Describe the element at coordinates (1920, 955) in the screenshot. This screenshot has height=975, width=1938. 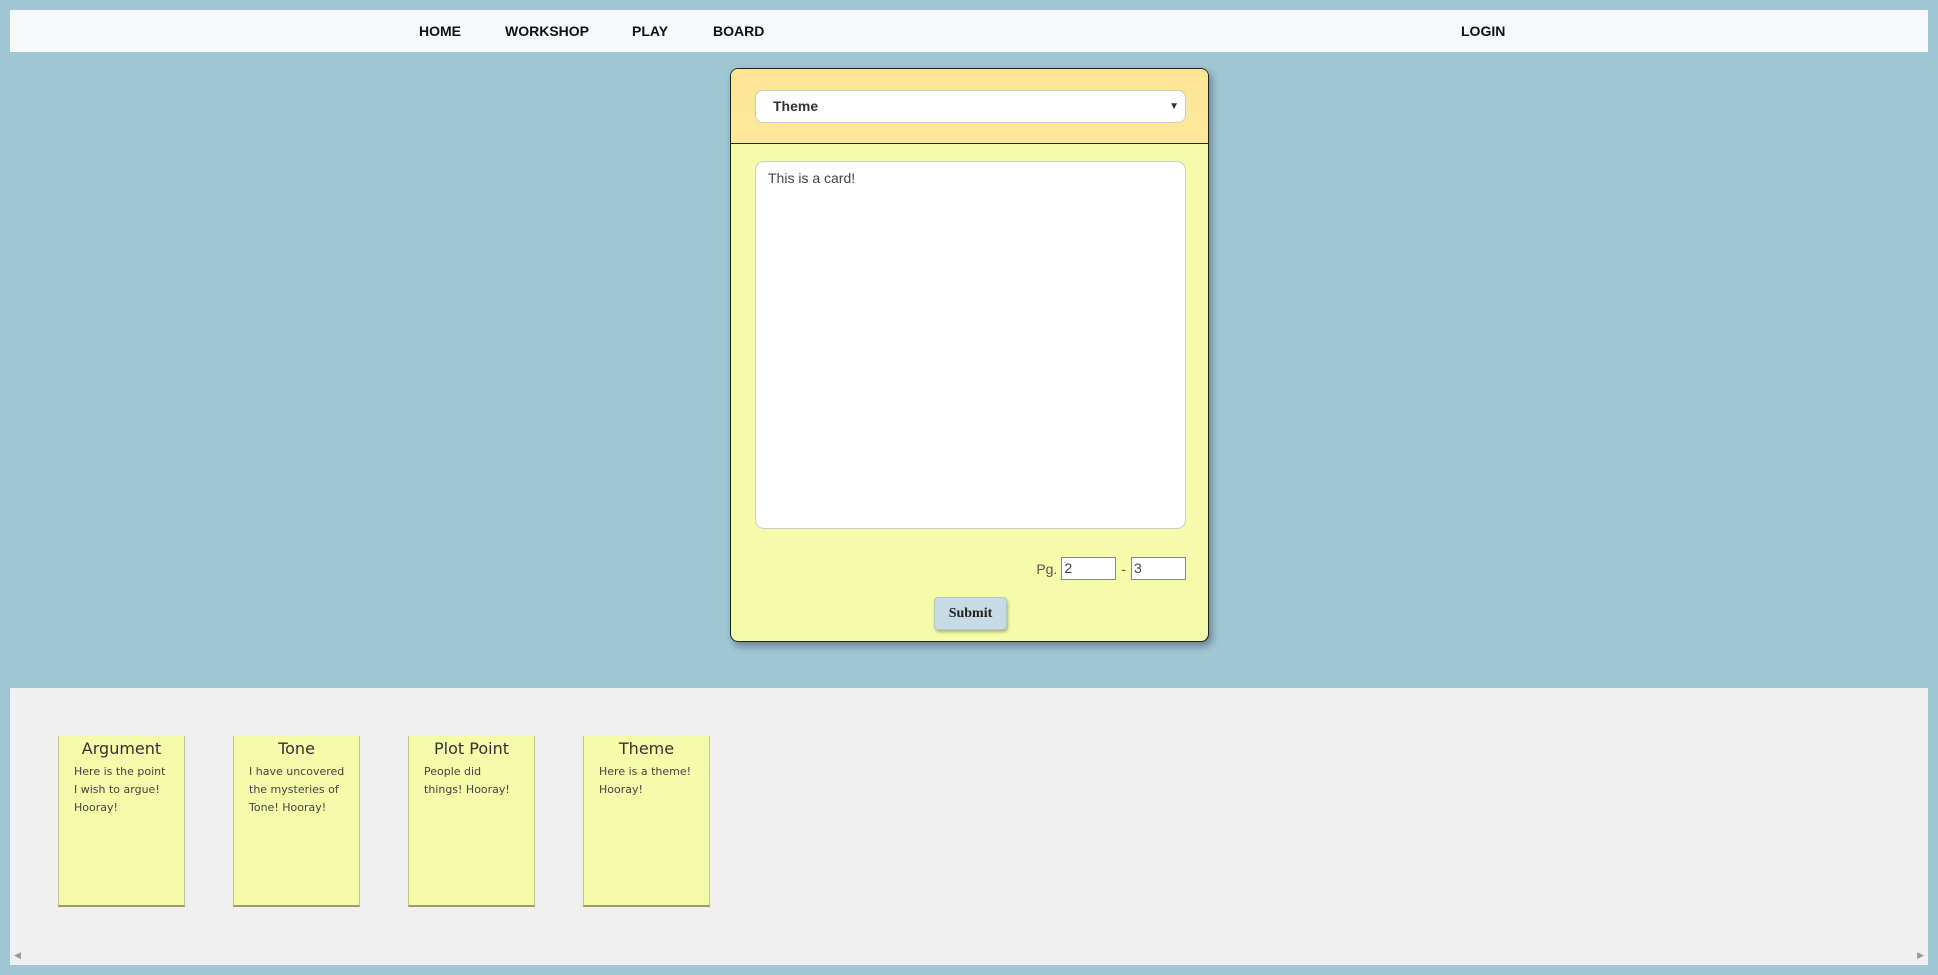
I see `scroll-right-icon: ▶` at that location.